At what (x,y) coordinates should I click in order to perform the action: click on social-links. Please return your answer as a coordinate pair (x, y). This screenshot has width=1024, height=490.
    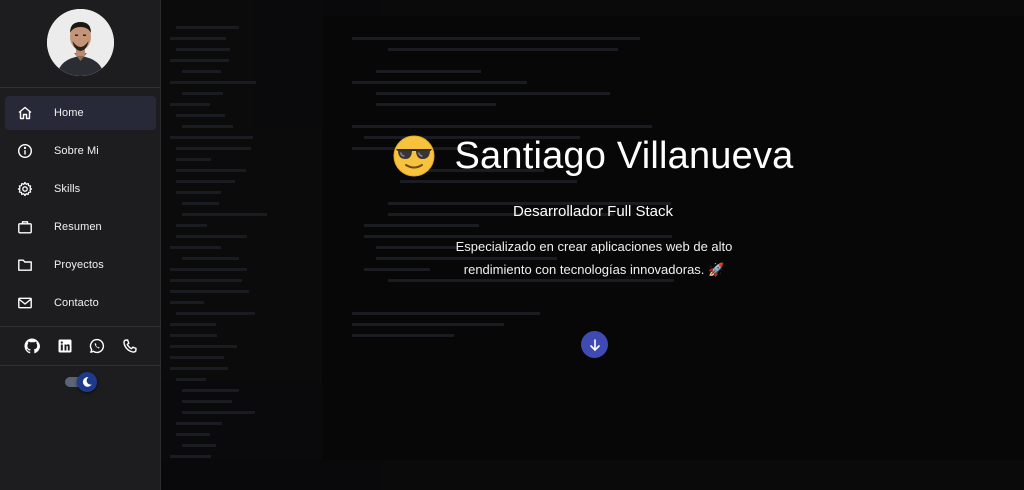
    Looking at the image, I should click on (80, 346).